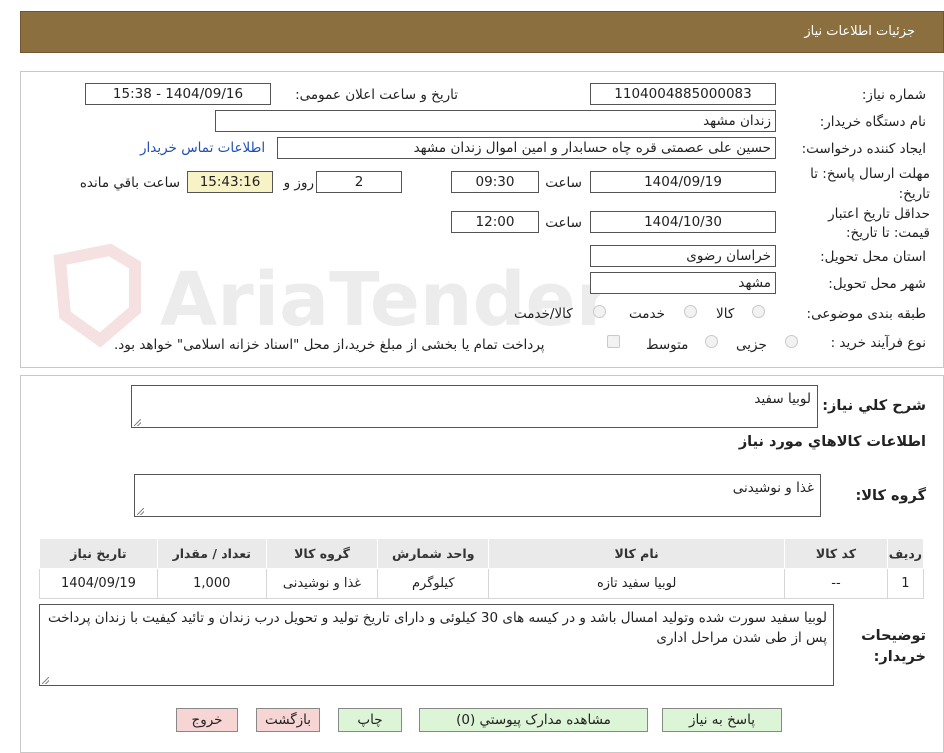  Describe the element at coordinates (872, 122) in the screenshot. I see `buyer-label: نام دستگاه خریدار:` at that location.